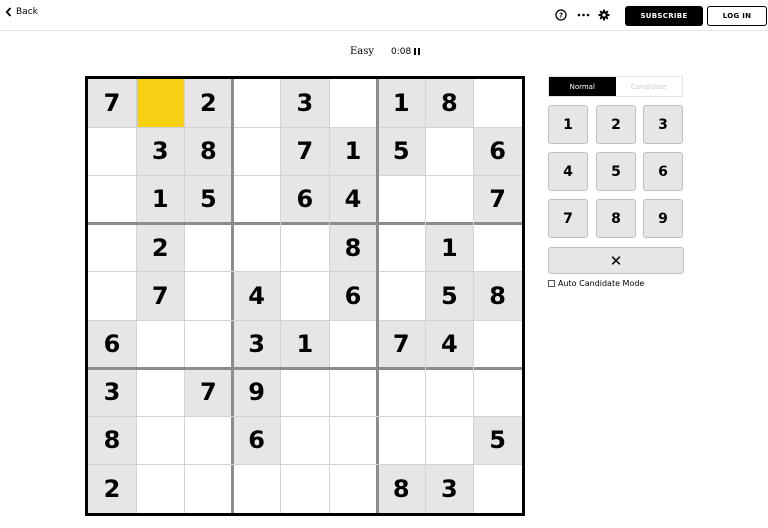  Describe the element at coordinates (208, 344) in the screenshot. I see `sudoku-cell-r6c3` at that location.